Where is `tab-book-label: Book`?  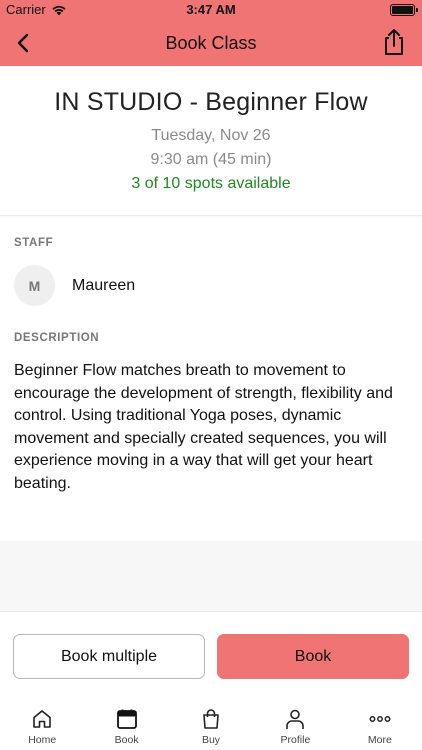
tab-book-label: Book is located at coordinates (126, 740).